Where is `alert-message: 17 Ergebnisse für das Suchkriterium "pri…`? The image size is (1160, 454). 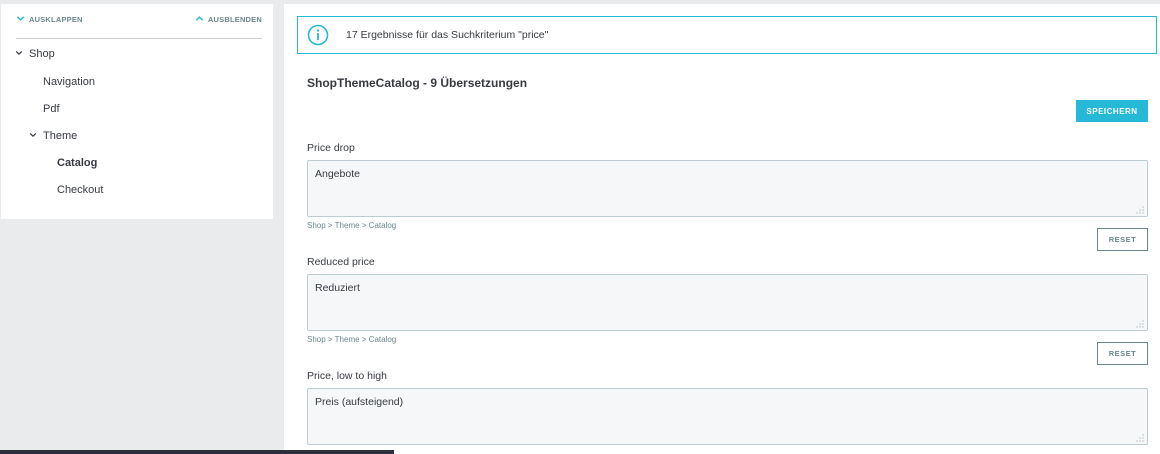 alert-message: 17 Ergebnisse für das Suchkriterium "pri… is located at coordinates (447, 35).